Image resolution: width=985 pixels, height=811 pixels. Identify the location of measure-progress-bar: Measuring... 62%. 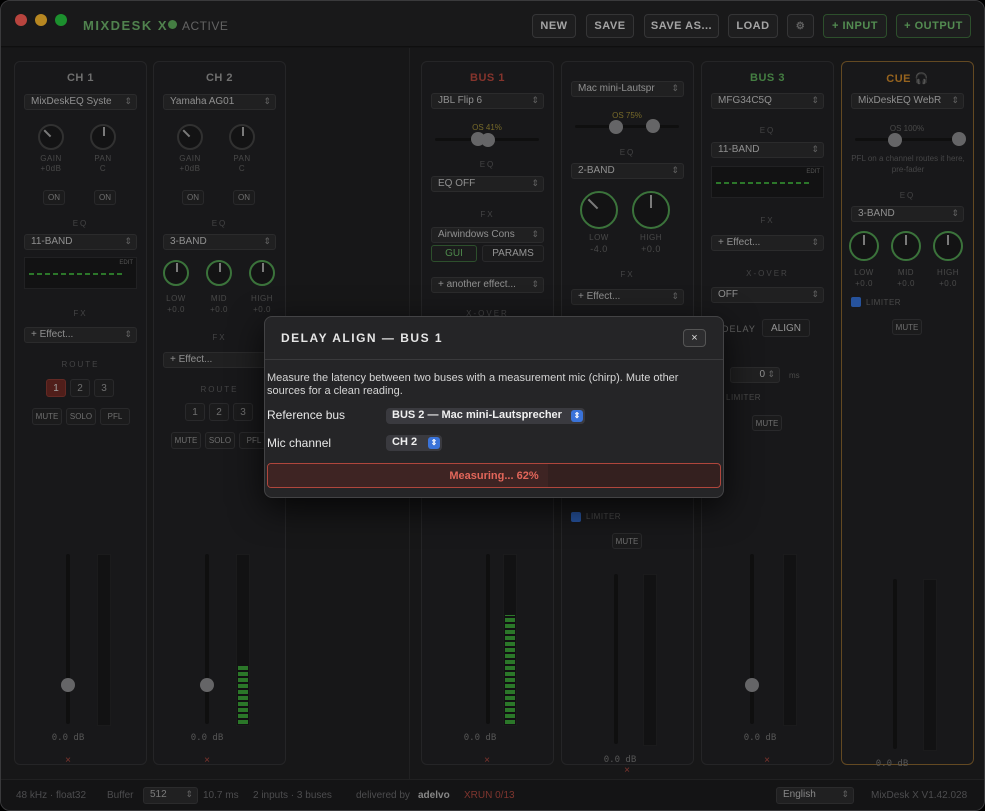
(494, 475).